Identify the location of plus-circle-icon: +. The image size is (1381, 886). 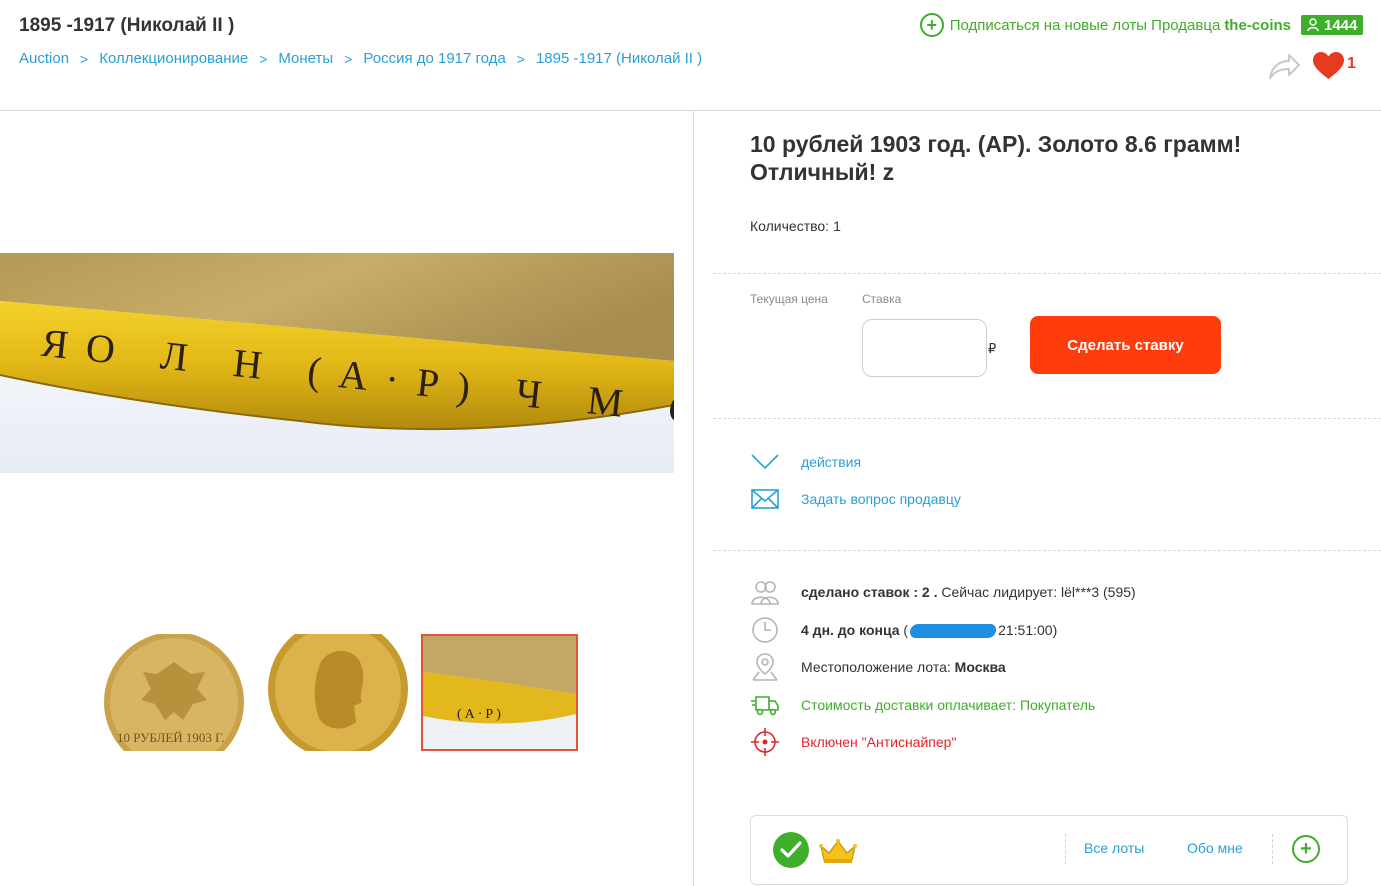
(931, 25).